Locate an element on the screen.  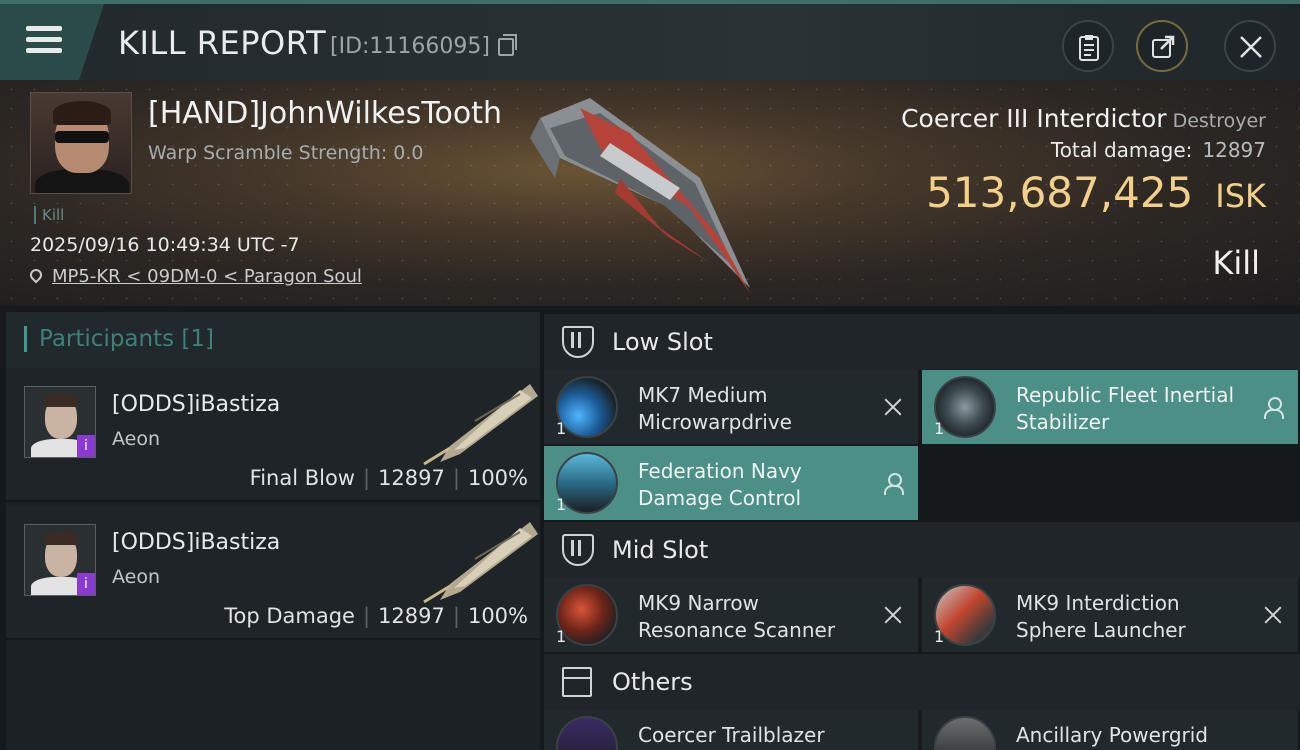
item-name: Coercer Trailblazer is located at coordinates (731, 735).